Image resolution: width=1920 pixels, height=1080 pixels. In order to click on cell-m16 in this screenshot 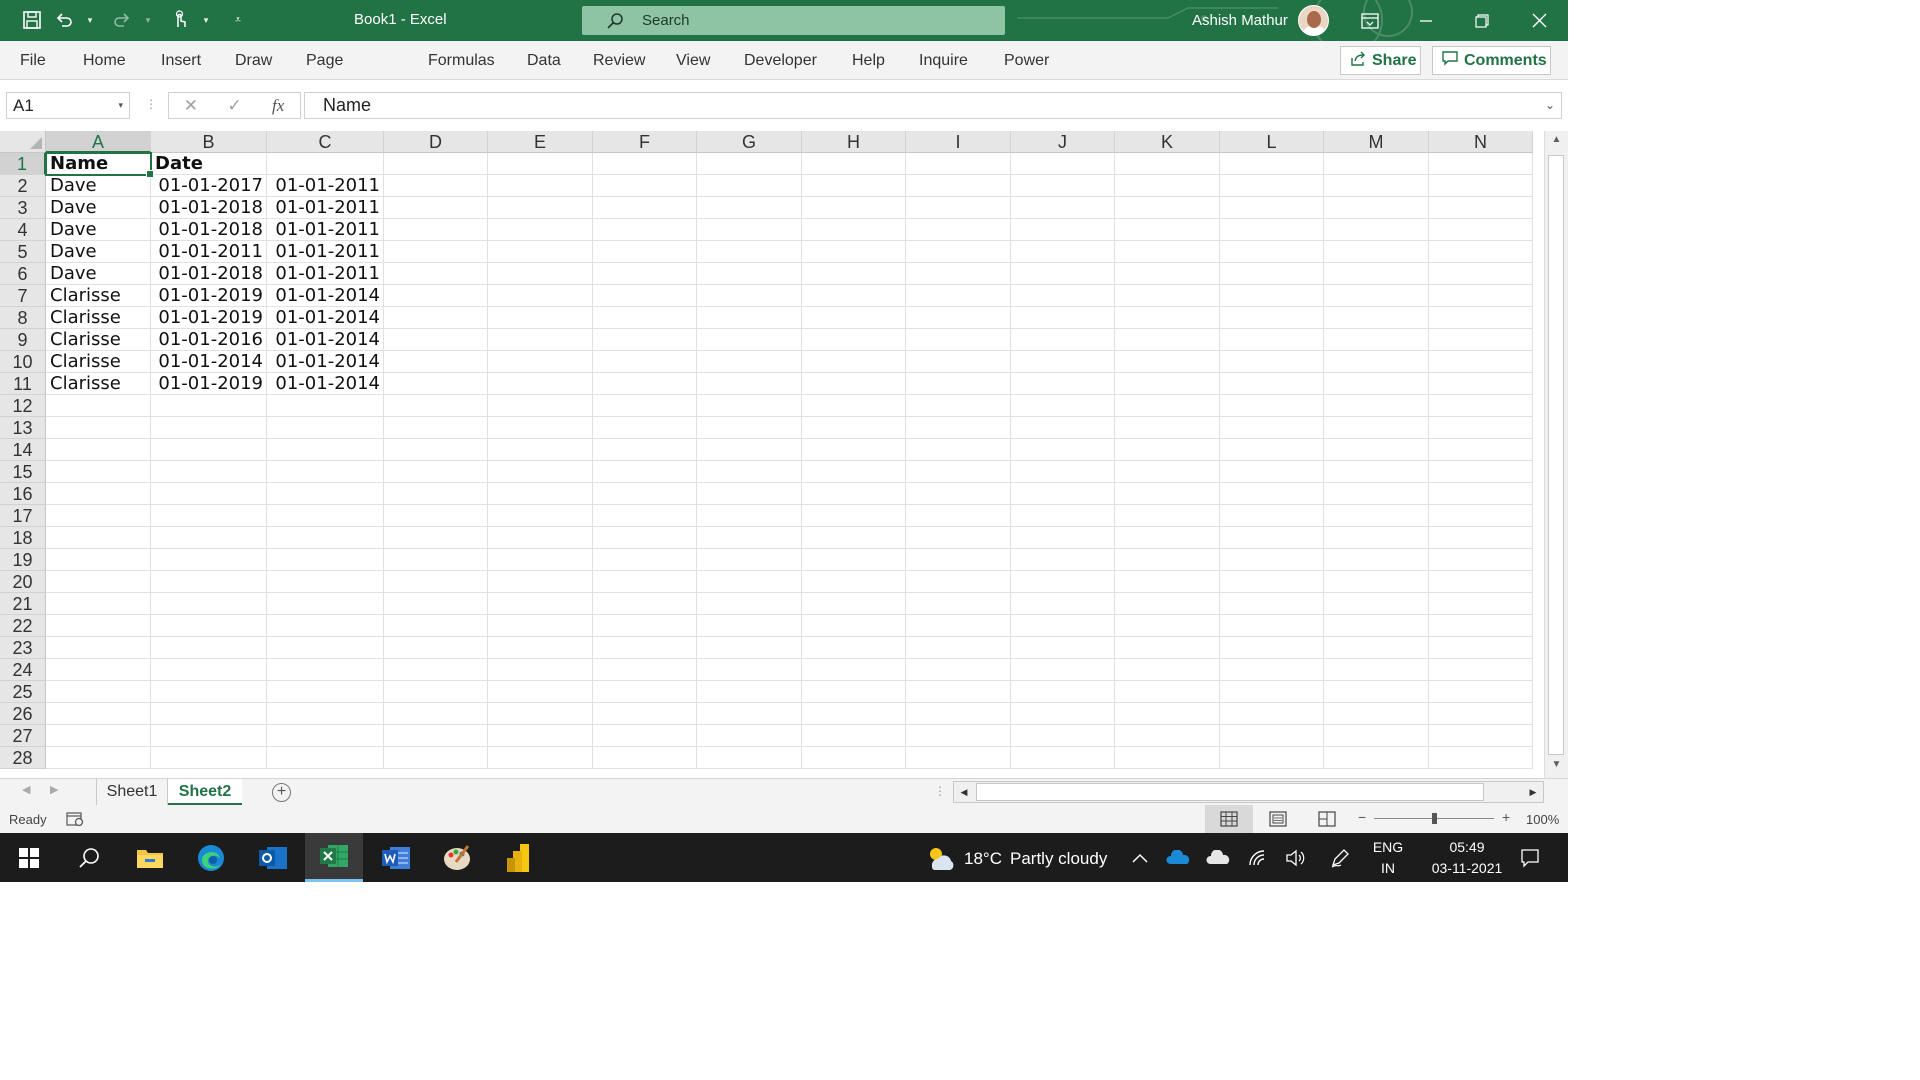, I will do `click(1376, 494)`.